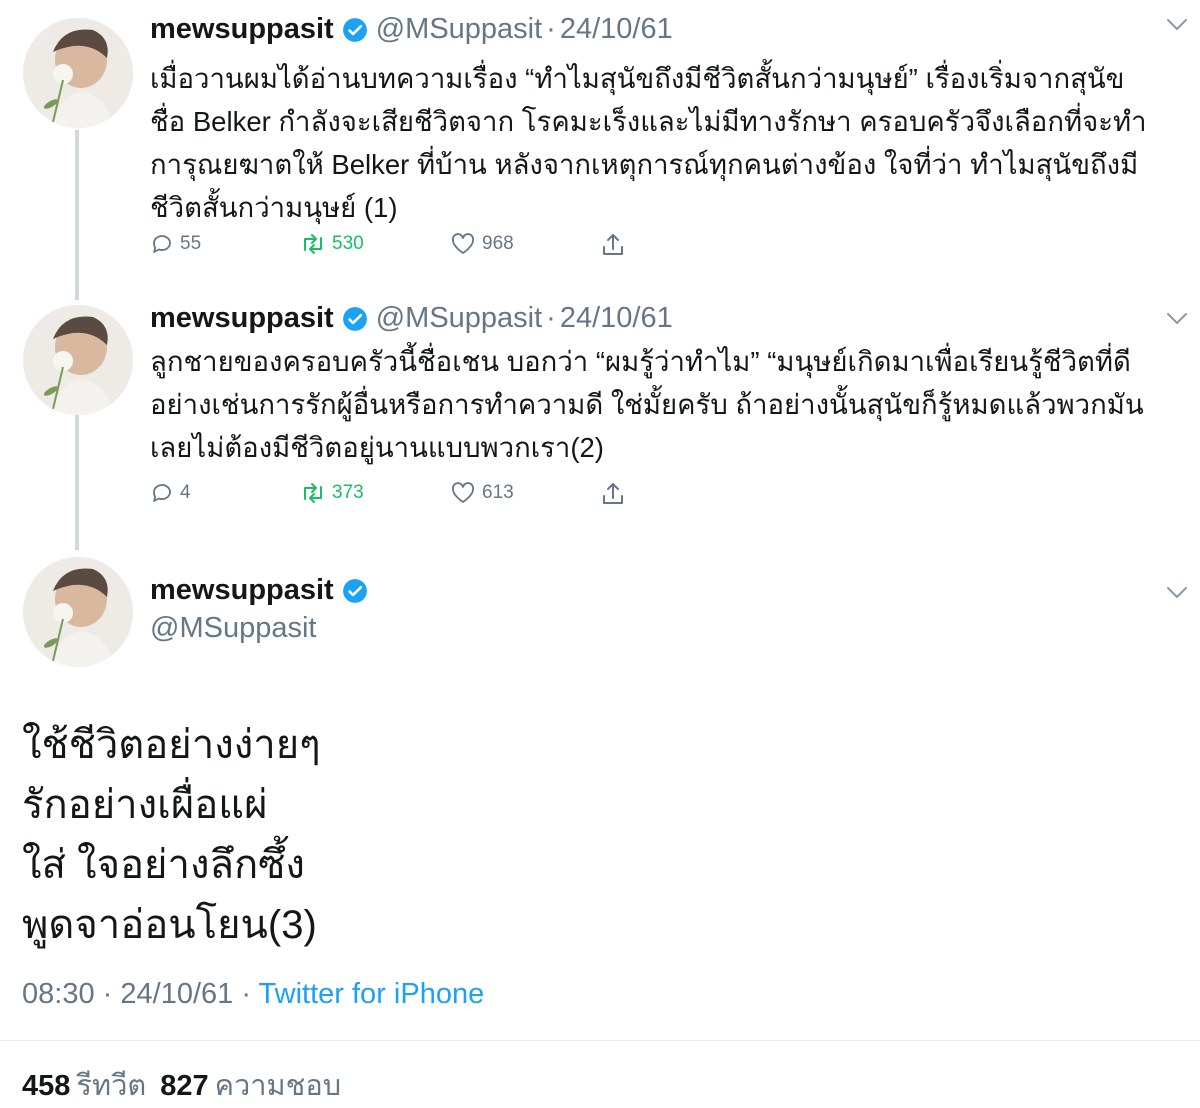 The image size is (1200, 1108). I want to click on tweet-text-line: ชีวิตสั้นกว่ามนุษย์ (1), so click(274, 207).